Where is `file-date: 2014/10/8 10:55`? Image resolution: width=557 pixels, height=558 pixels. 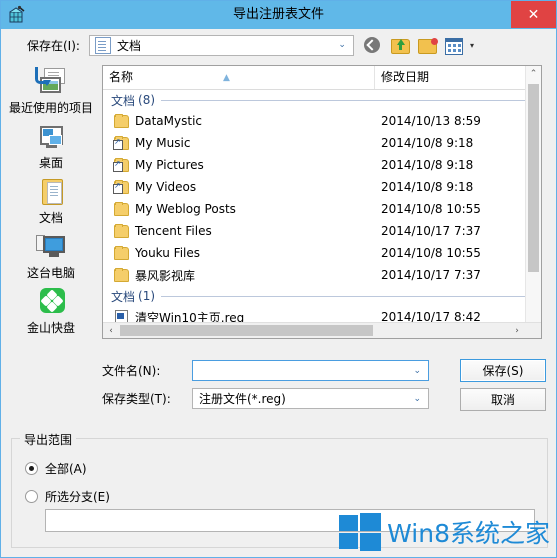
file-date: 2014/10/8 10:55 is located at coordinates (431, 209).